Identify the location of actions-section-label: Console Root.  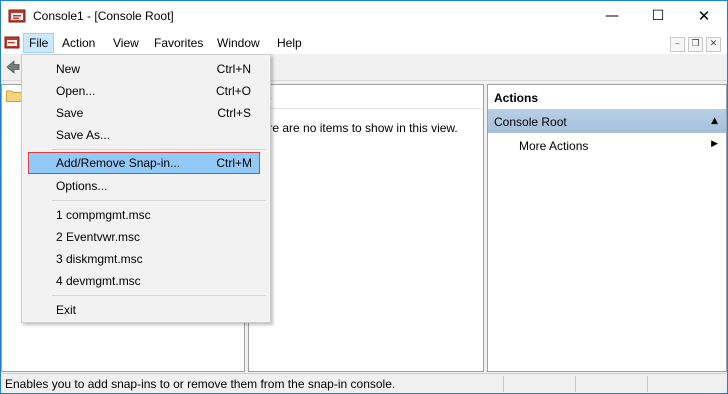
(530, 122).